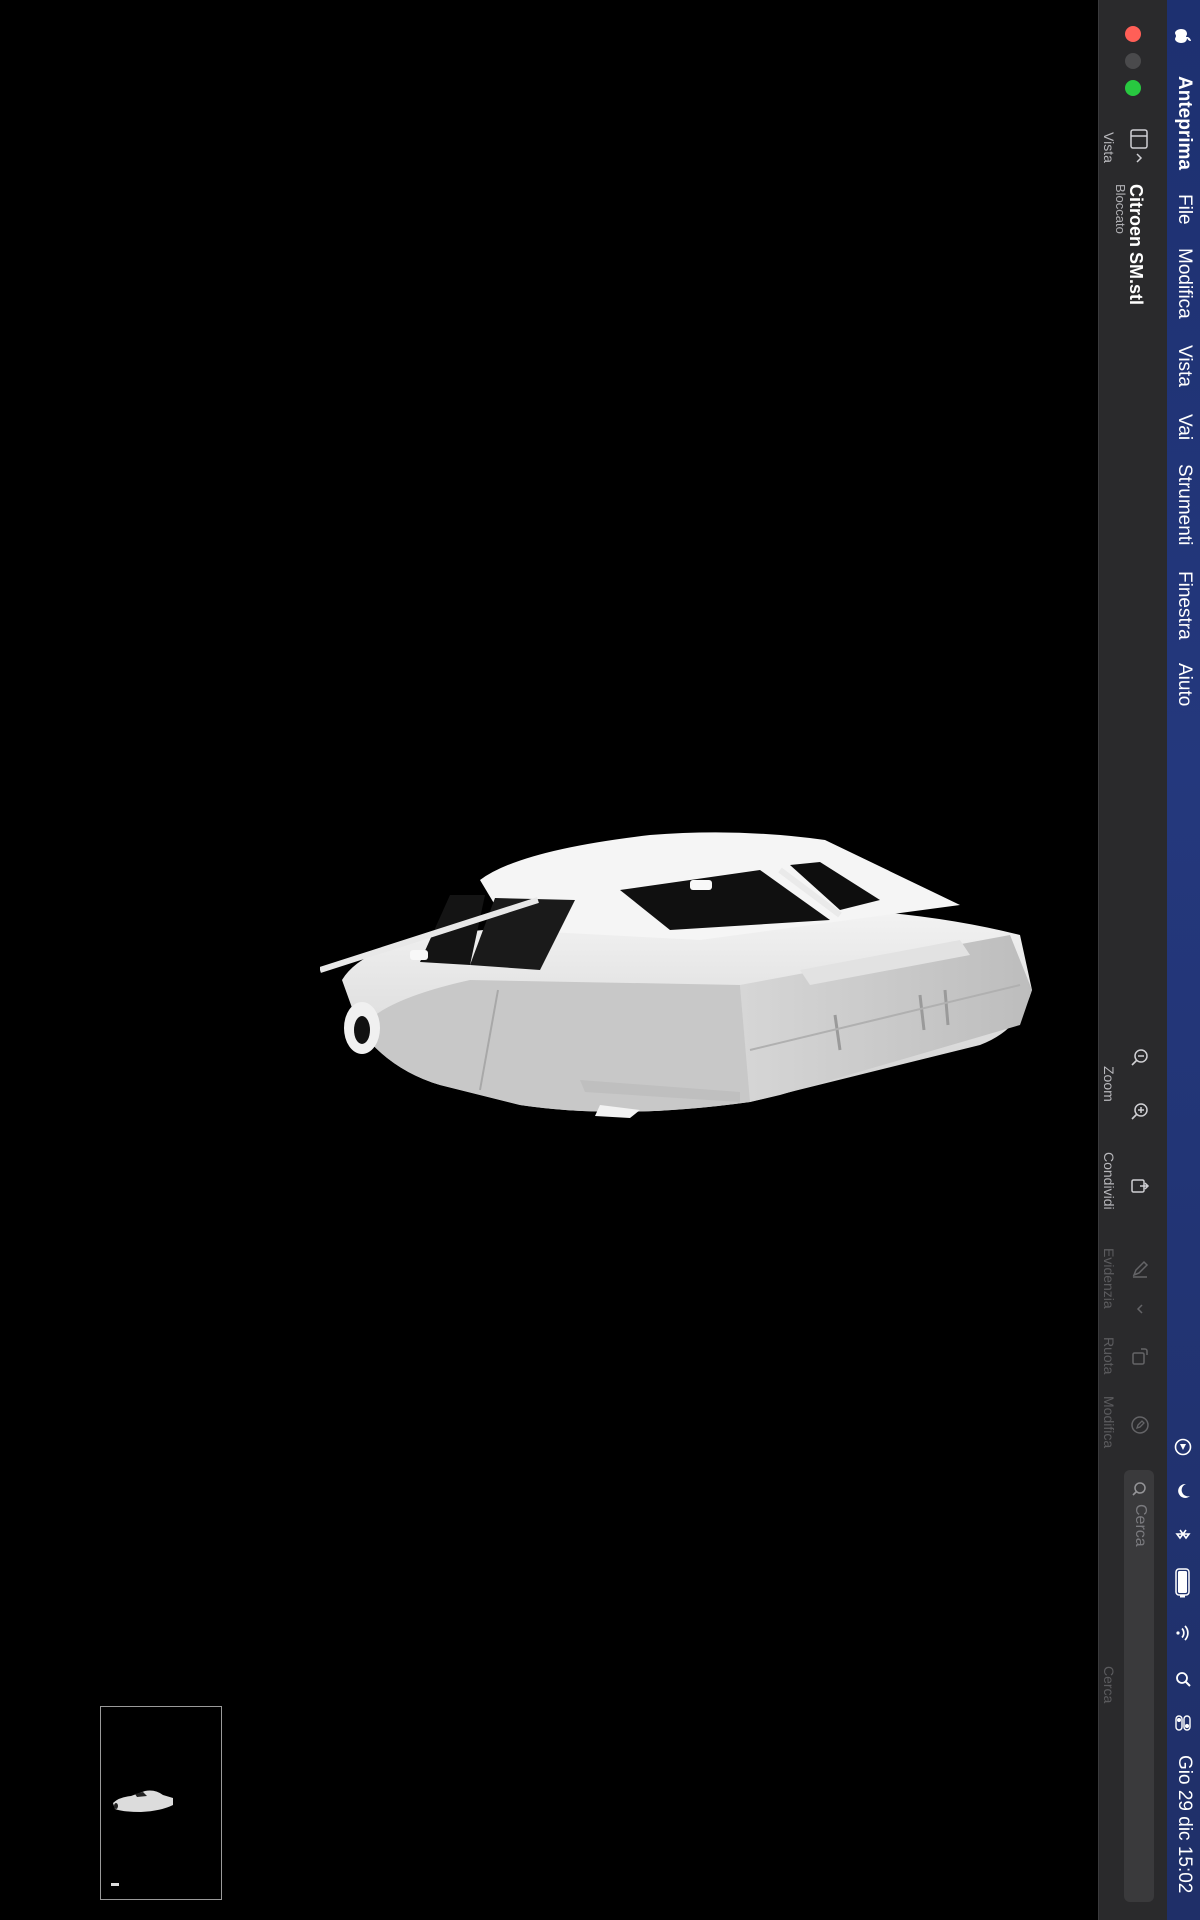  What do you see at coordinates (1133, 34) in the screenshot?
I see `close-button` at bounding box center [1133, 34].